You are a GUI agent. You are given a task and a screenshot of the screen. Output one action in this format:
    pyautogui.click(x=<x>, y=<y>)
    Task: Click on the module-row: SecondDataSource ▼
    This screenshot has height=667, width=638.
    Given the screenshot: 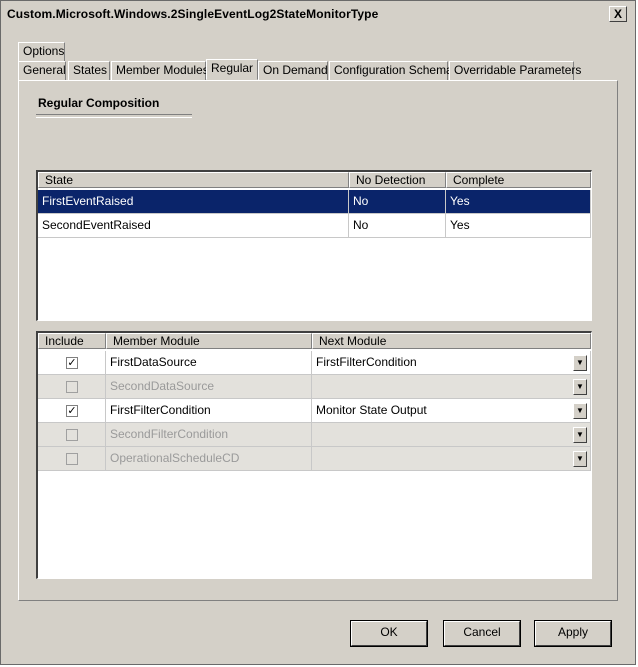 What is the action you would take?
    pyautogui.click(x=314, y=387)
    